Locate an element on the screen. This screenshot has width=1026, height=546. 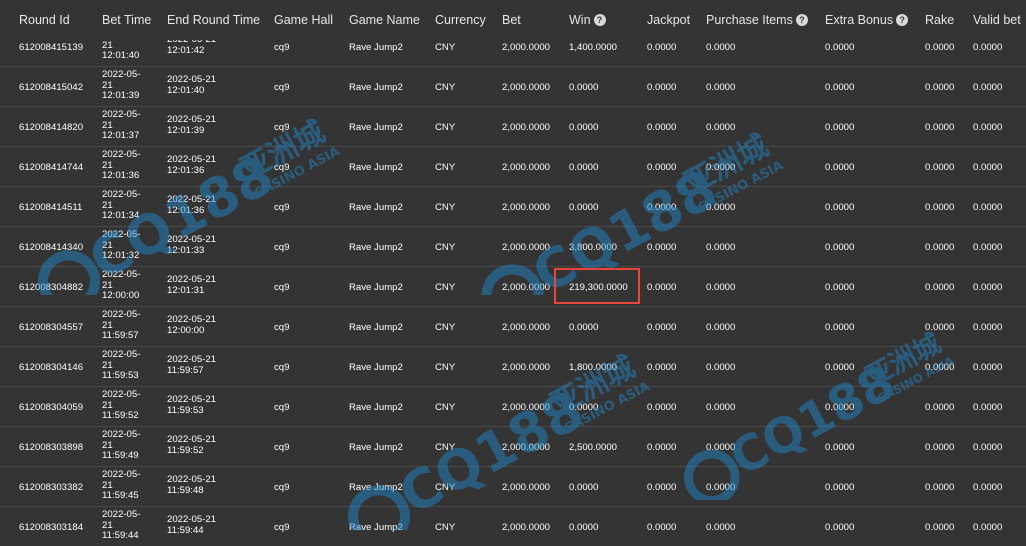
bet-time-cell: 2022-05- 21 11:59:52 is located at coordinates (121, 405).